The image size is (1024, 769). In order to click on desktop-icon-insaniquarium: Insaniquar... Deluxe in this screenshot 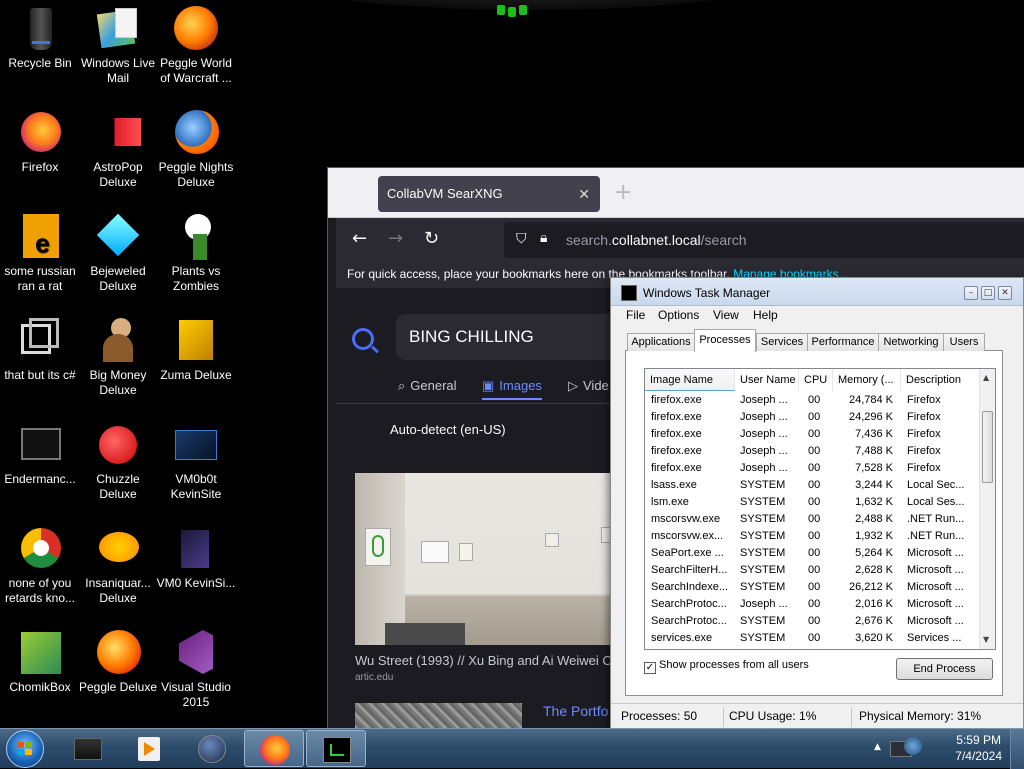, I will do `click(118, 566)`.